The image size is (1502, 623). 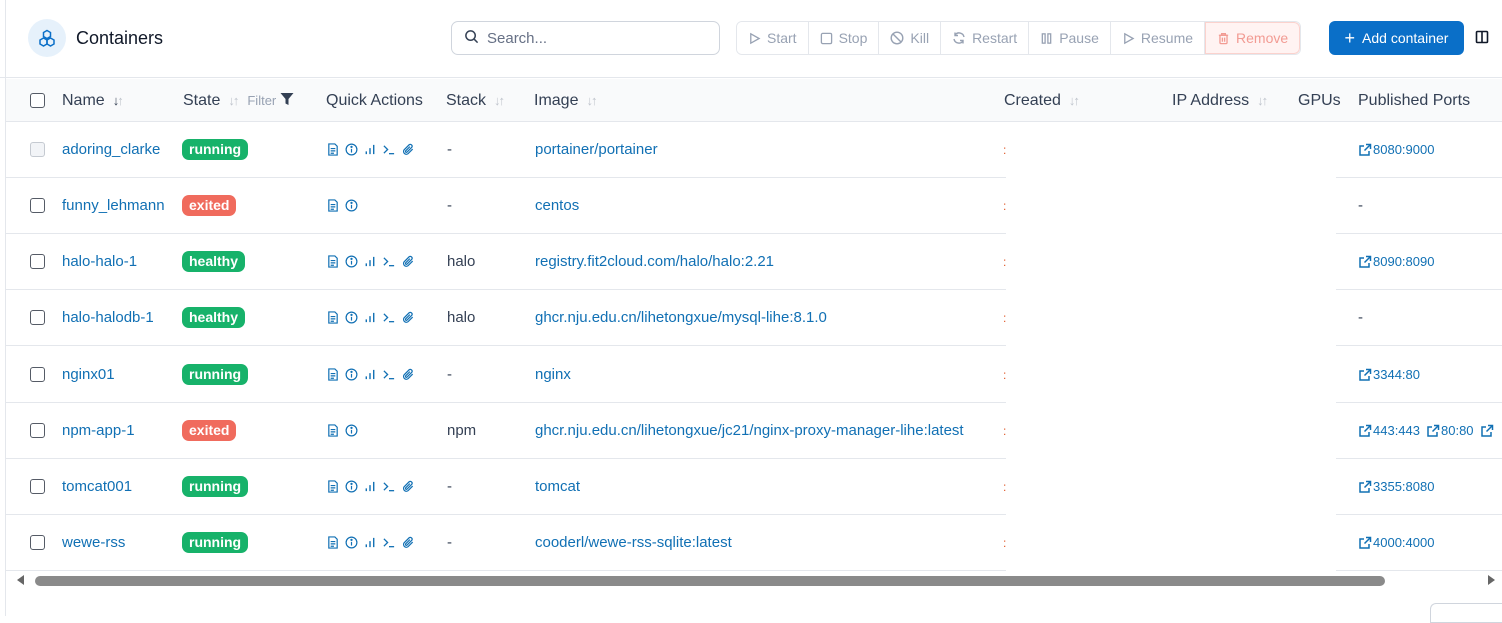 What do you see at coordinates (1491, 580) in the screenshot?
I see `scroll-right-icon` at bounding box center [1491, 580].